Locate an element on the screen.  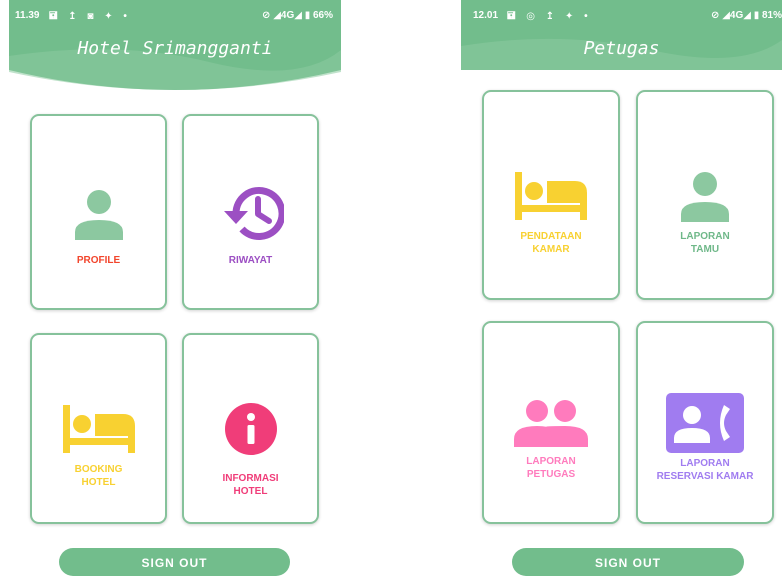
informasi-hotel-card: INFORMASI HOTEL is located at coordinates (250, 428).